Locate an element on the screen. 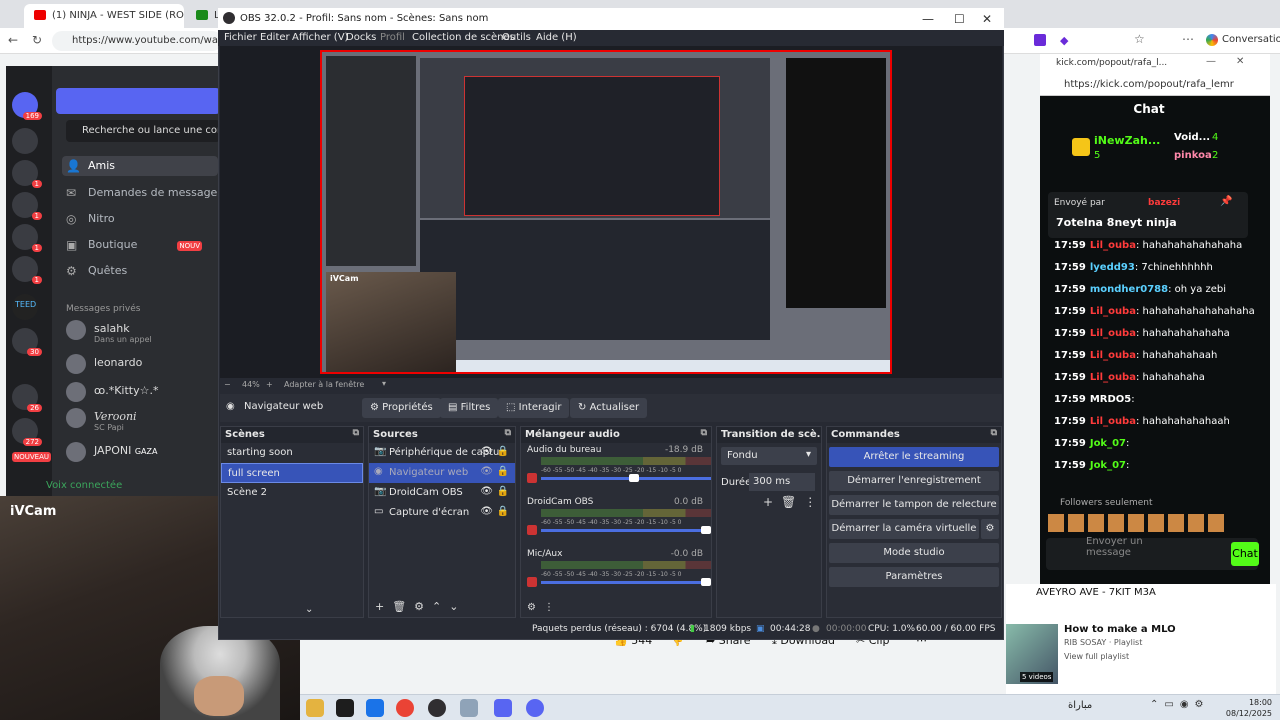  server-icon: 30 is located at coordinates (27, 342).